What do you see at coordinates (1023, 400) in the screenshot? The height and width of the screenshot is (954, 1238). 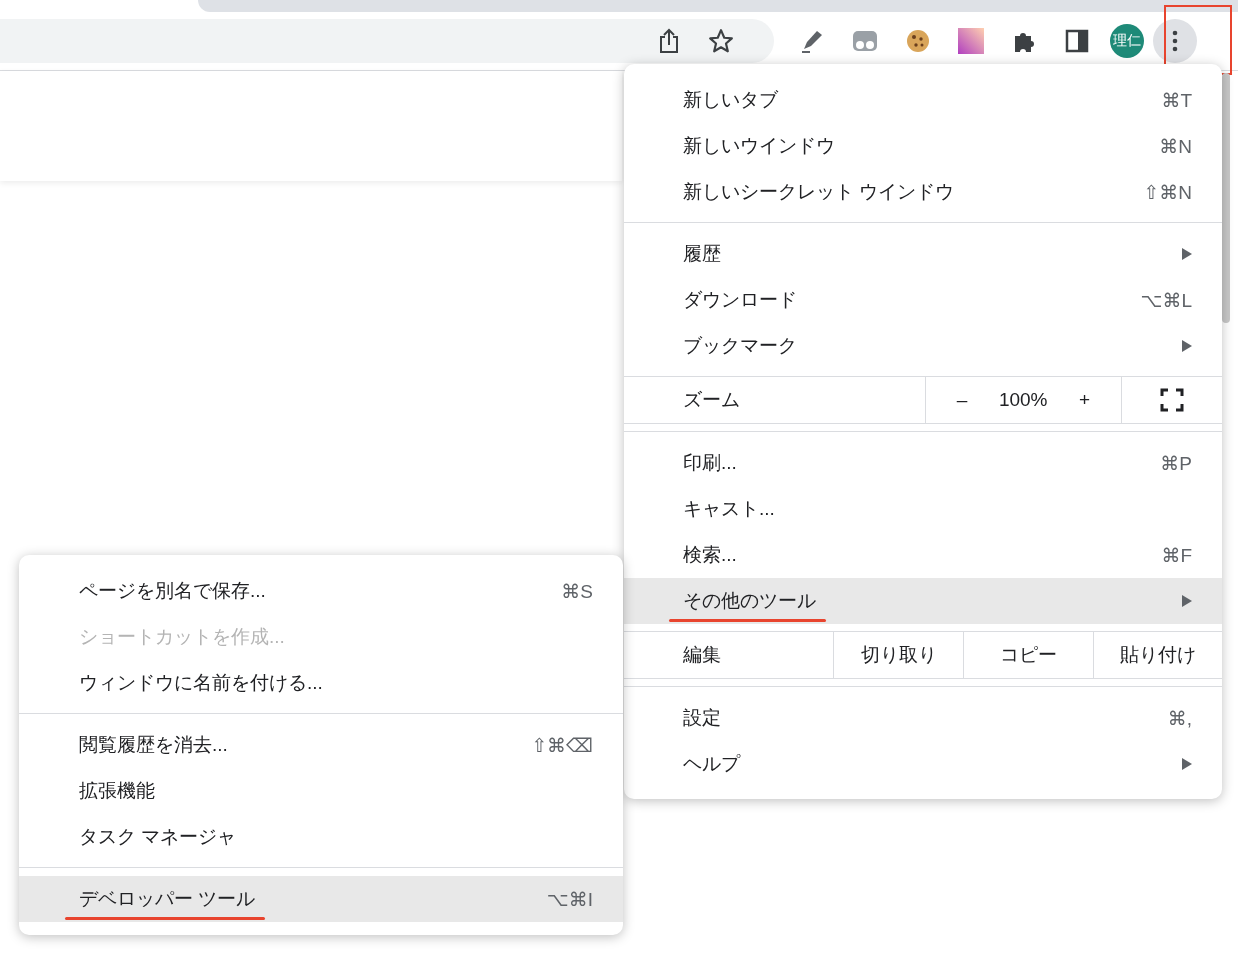 I see `zoom-level: 100%` at bounding box center [1023, 400].